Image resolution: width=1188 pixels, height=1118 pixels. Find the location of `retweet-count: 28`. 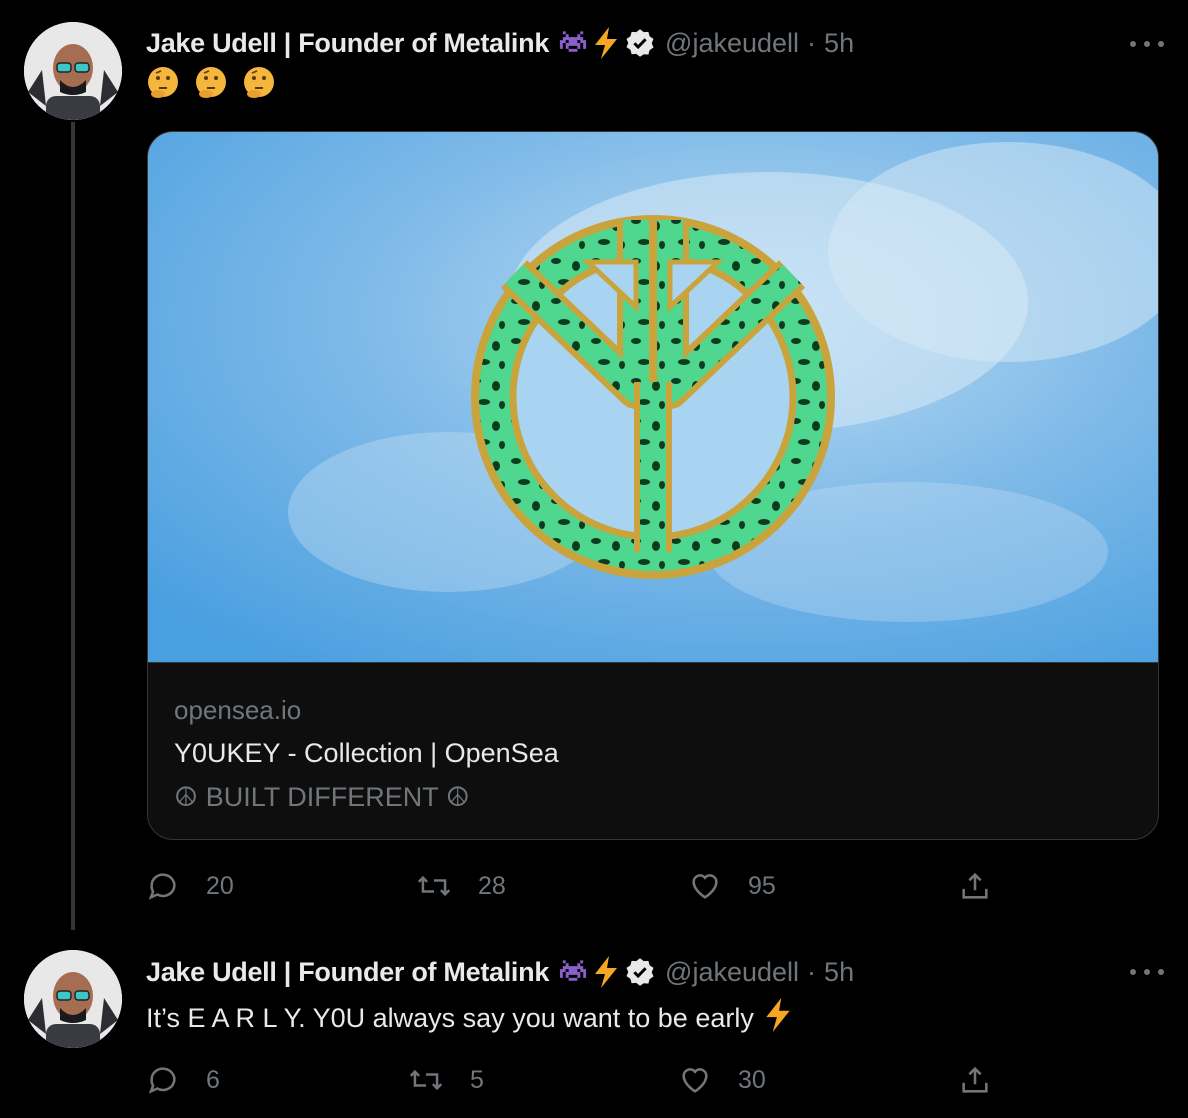

retweet-count: 28 is located at coordinates (492, 885).